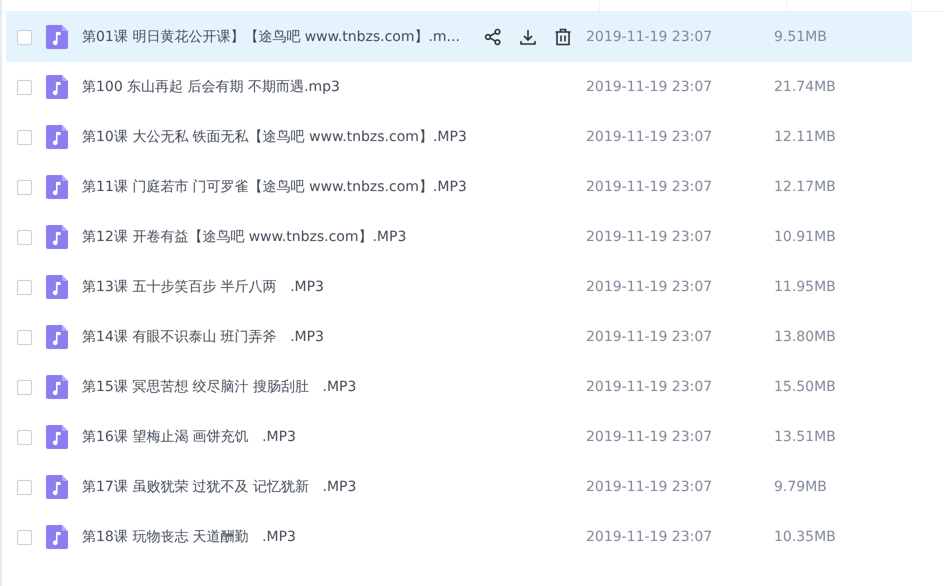 This screenshot has height=586, width=944. I want to click on file-row: 第15课 冥思苦想 绞尽脑汁 搜肠刮肚 .MP3 2019-11-19 23:07 15.50MB, so click(459, 387).